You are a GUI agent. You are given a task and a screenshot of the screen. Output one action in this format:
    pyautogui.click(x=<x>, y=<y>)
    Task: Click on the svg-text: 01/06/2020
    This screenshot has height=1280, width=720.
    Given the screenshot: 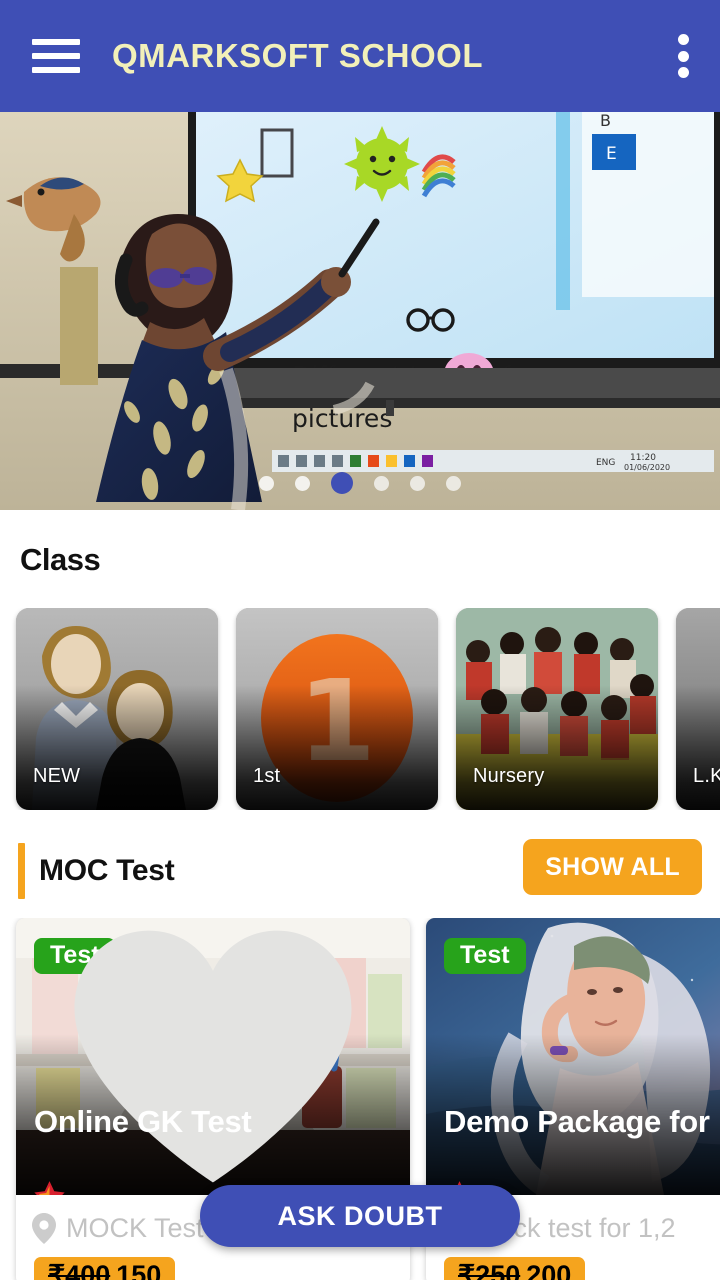 What is the action you would take?
    pyautogui.click(x=647, y=467)
    